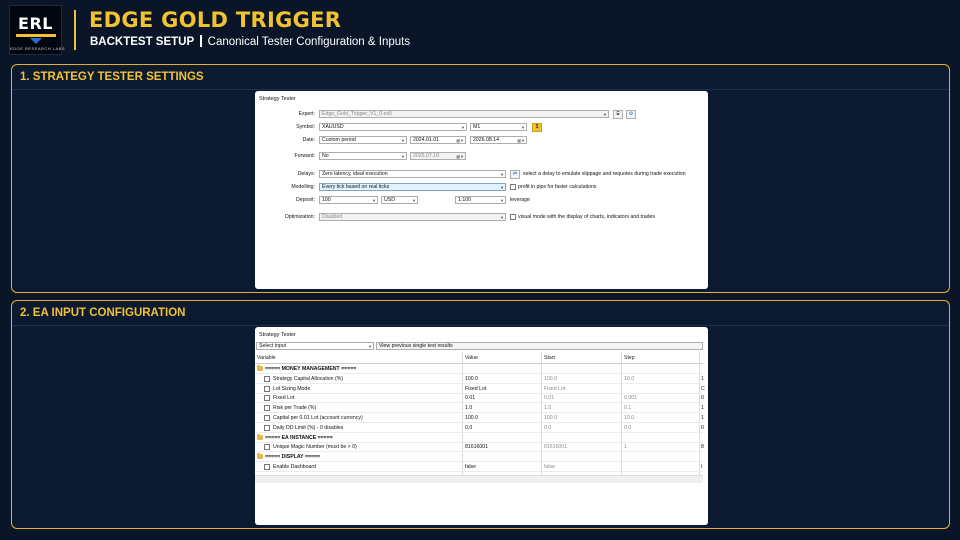 Image resolution: width=960 pixels, height=540 pixels. I want to click on forward-select: No ▼, so click(363, 156).